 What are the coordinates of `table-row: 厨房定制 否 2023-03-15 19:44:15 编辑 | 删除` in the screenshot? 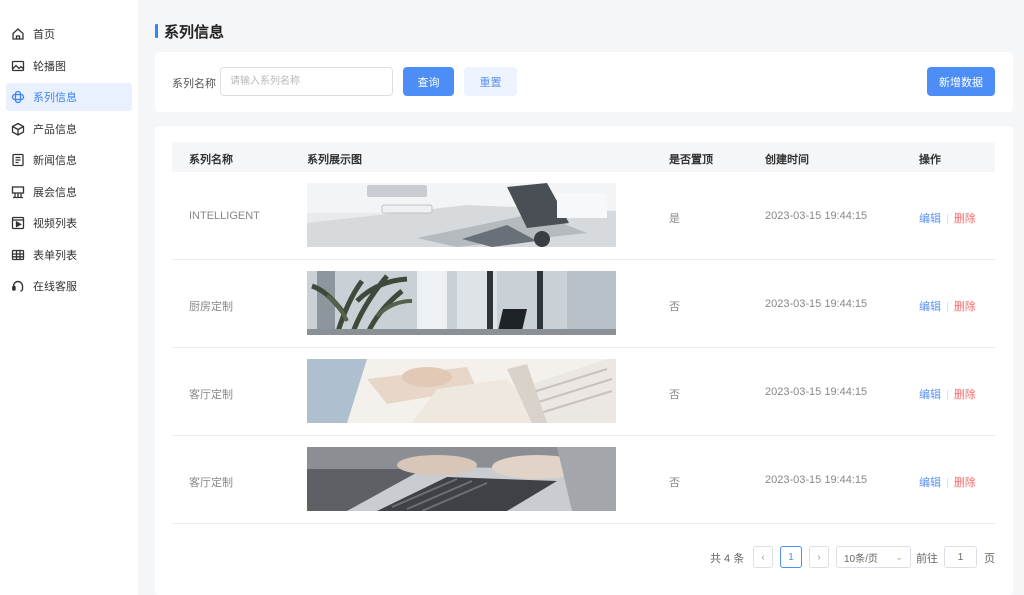 It's located at (583, 304).